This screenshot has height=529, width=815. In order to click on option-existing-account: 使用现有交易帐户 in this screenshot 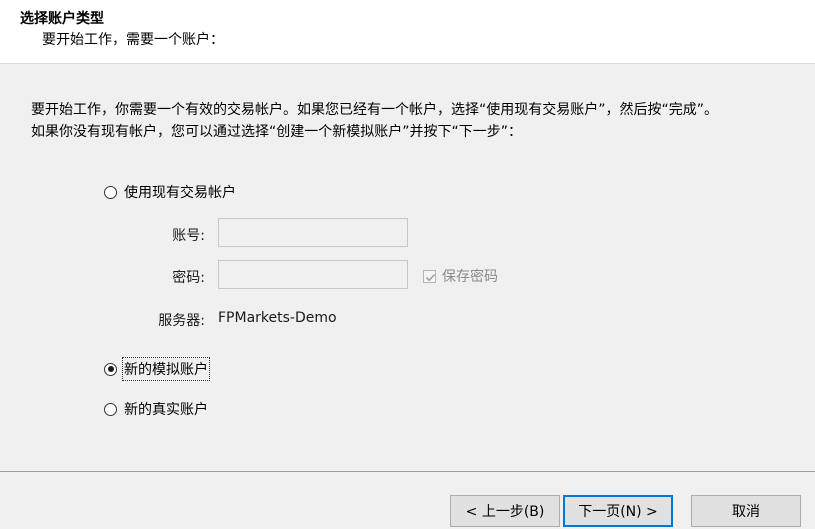, I will do `click(170, 192)`.